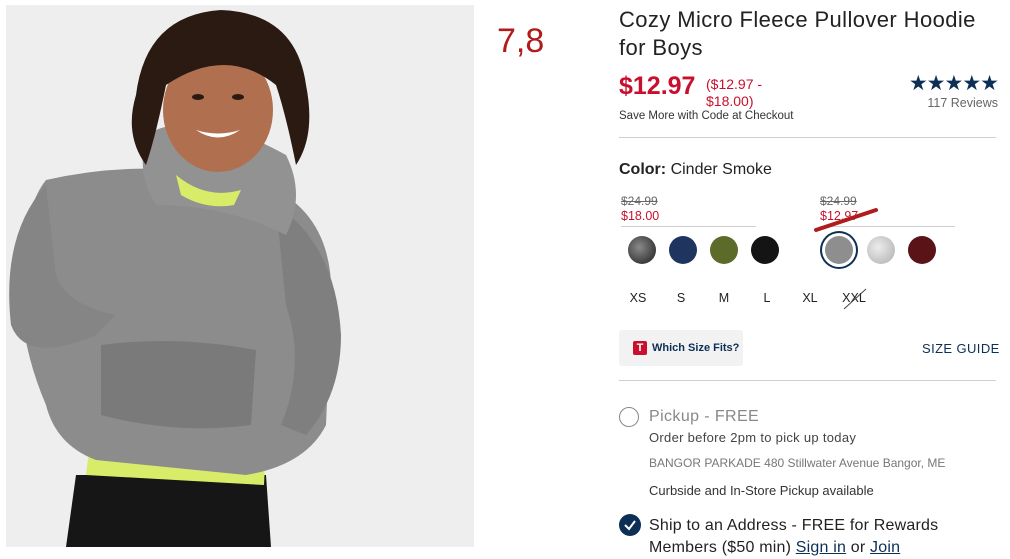 The image size is (1010, 559). Describe the element at coordinates (688, 210) in the screenshot. I see `price-group-regular: $24.99 $18.00` at that location.